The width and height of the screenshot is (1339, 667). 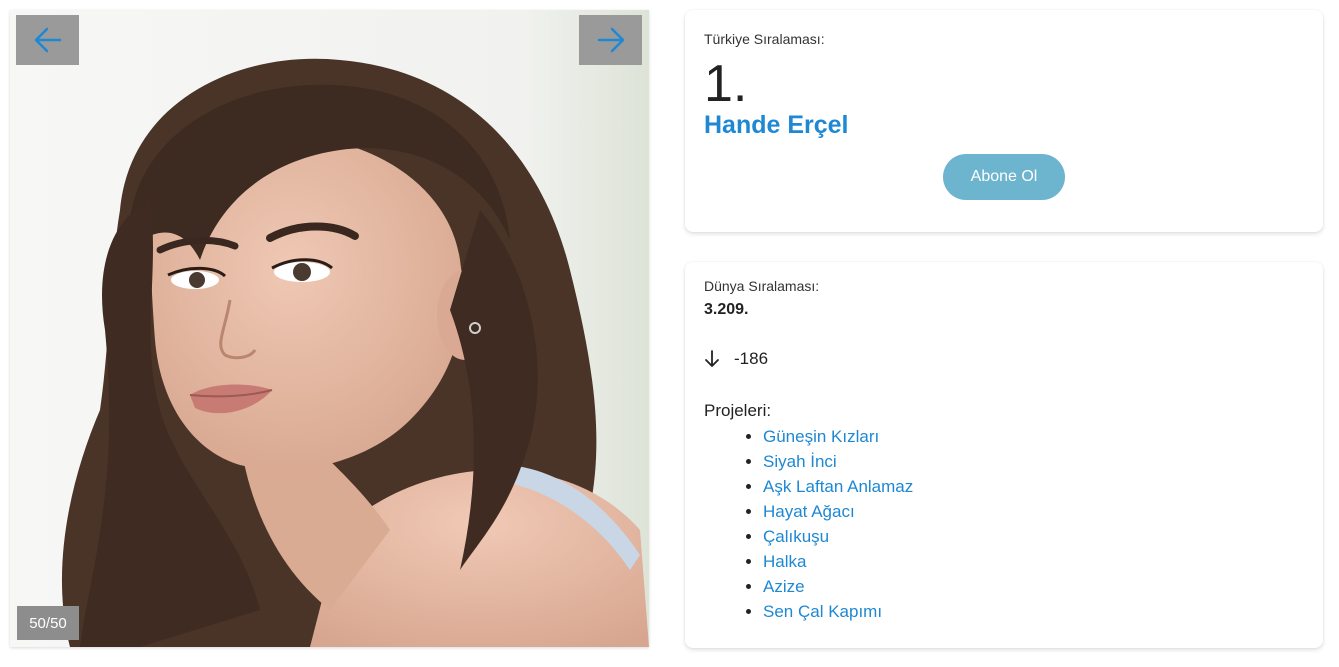 I want to click on rank-change: -186, so click(x=736, y=359).